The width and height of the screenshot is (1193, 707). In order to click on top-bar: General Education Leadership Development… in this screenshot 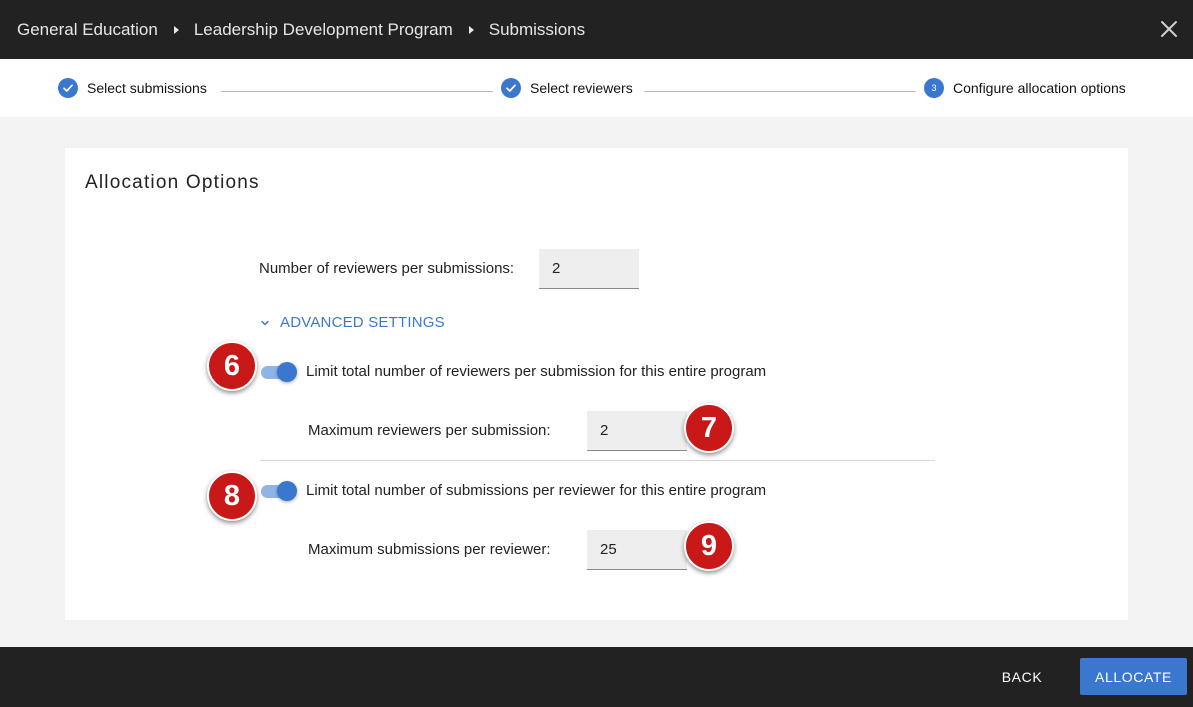, I will do `click(596, 29)`.